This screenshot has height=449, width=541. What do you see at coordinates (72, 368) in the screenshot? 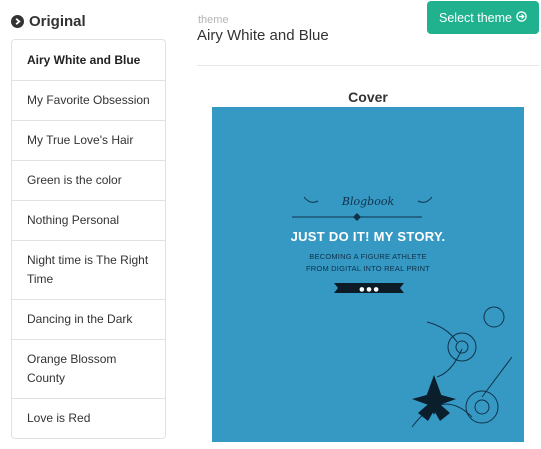
I see `theme-item-label: Orange Blossom County` at bounding box center [72, 368].